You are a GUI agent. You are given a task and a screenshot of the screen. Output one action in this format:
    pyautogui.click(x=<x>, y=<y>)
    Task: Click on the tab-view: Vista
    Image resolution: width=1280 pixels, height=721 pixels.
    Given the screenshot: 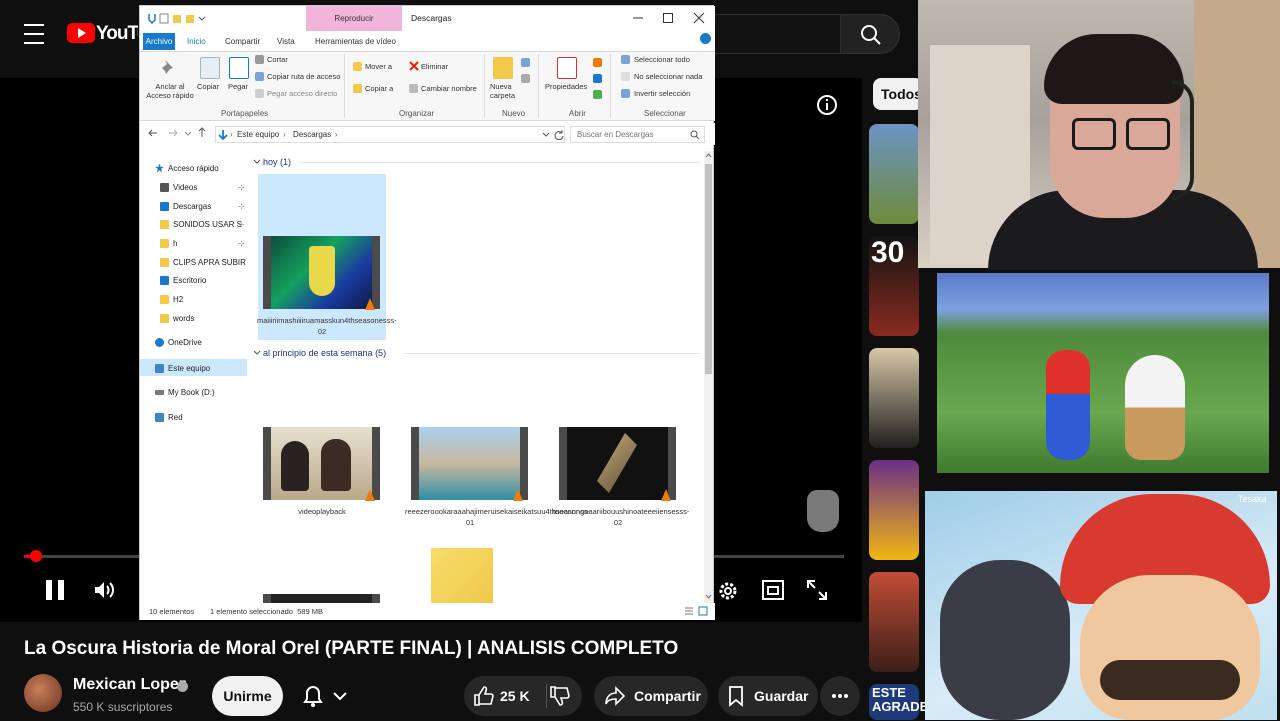 What is the action you would take?
    pyautogui.click(x=286, y=41)
    